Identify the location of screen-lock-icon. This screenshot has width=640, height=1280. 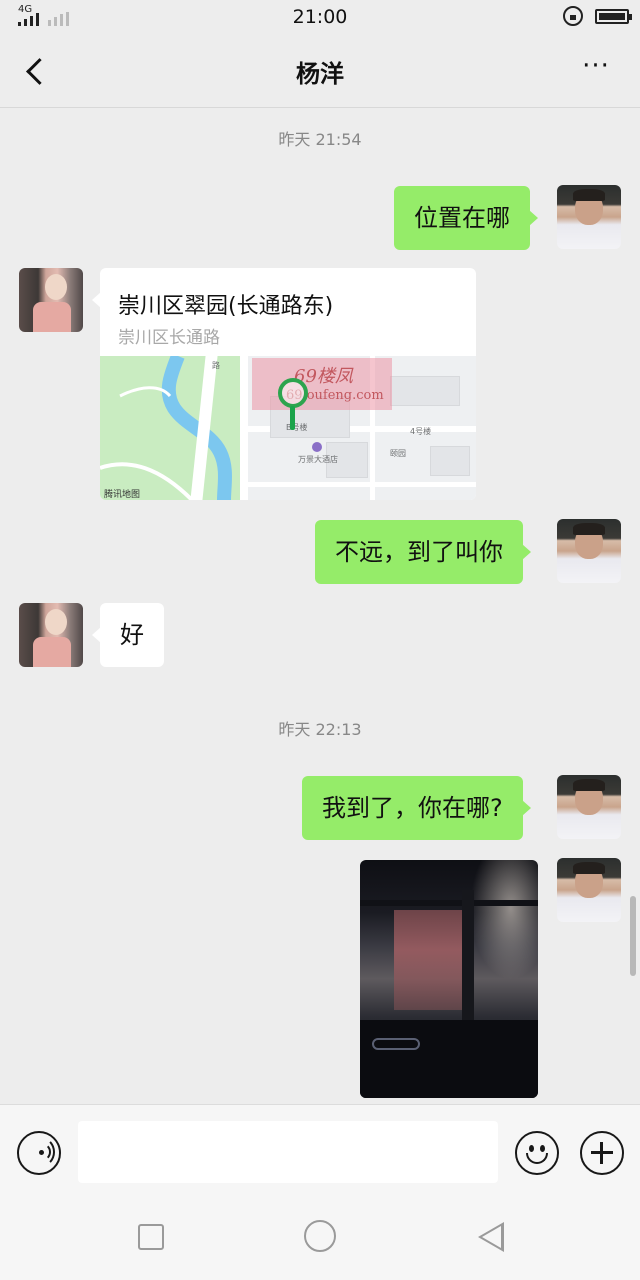
(573, 16).